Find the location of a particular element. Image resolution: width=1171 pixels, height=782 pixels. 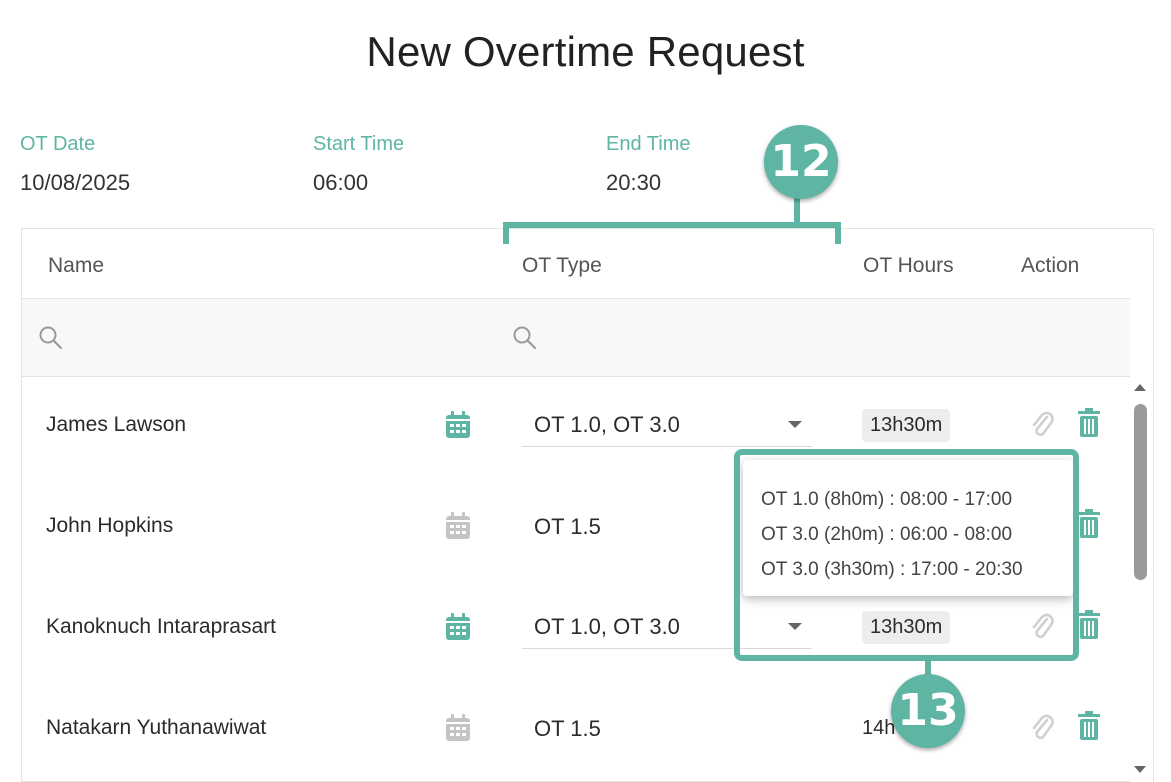

annotation-badge-13: 13 is located at coordinates (928, 711).